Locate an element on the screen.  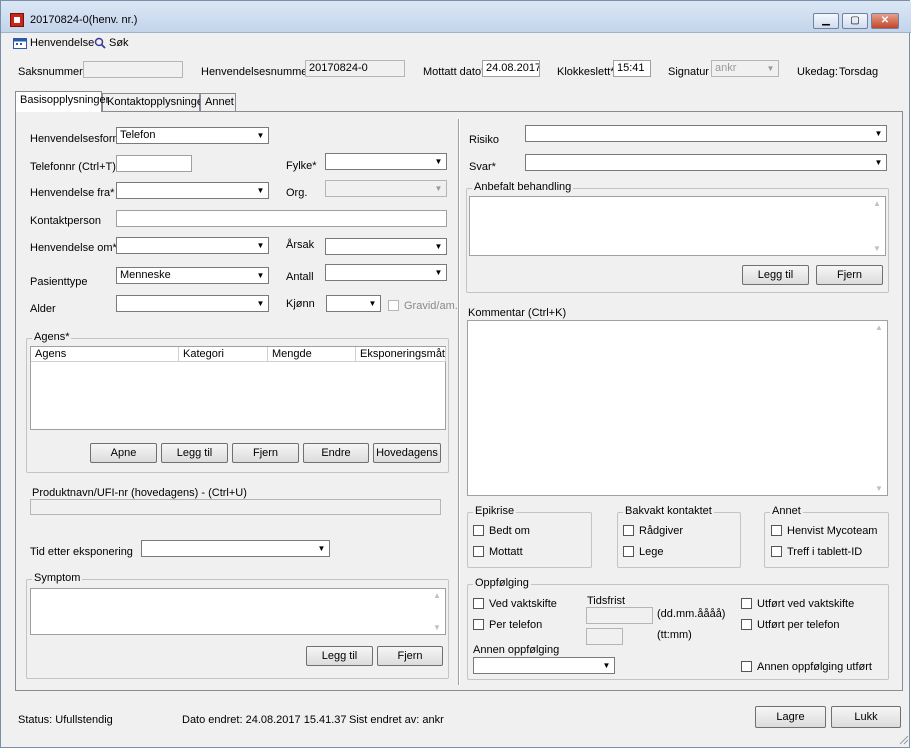
agens-fjern-button: Fjern is located at coordinates (265, 453).